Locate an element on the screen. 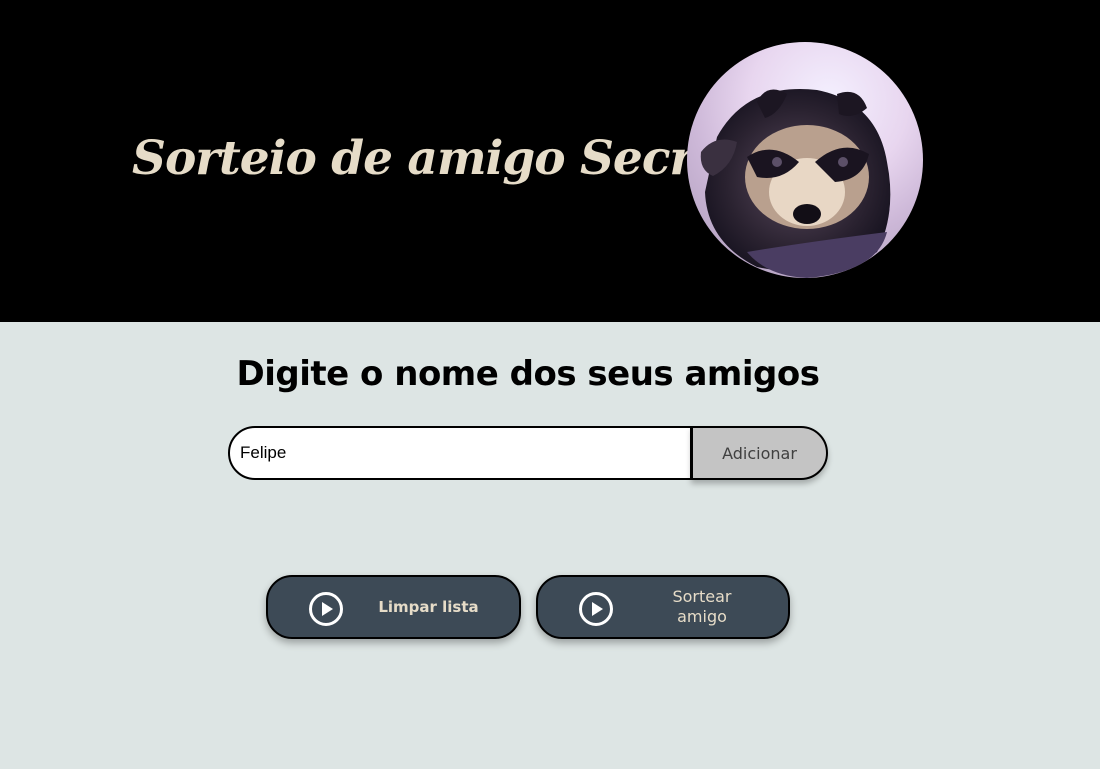 This screenshot has width=1100, height=769. raccoon-avatar-image is located at coordinates (805, 160).